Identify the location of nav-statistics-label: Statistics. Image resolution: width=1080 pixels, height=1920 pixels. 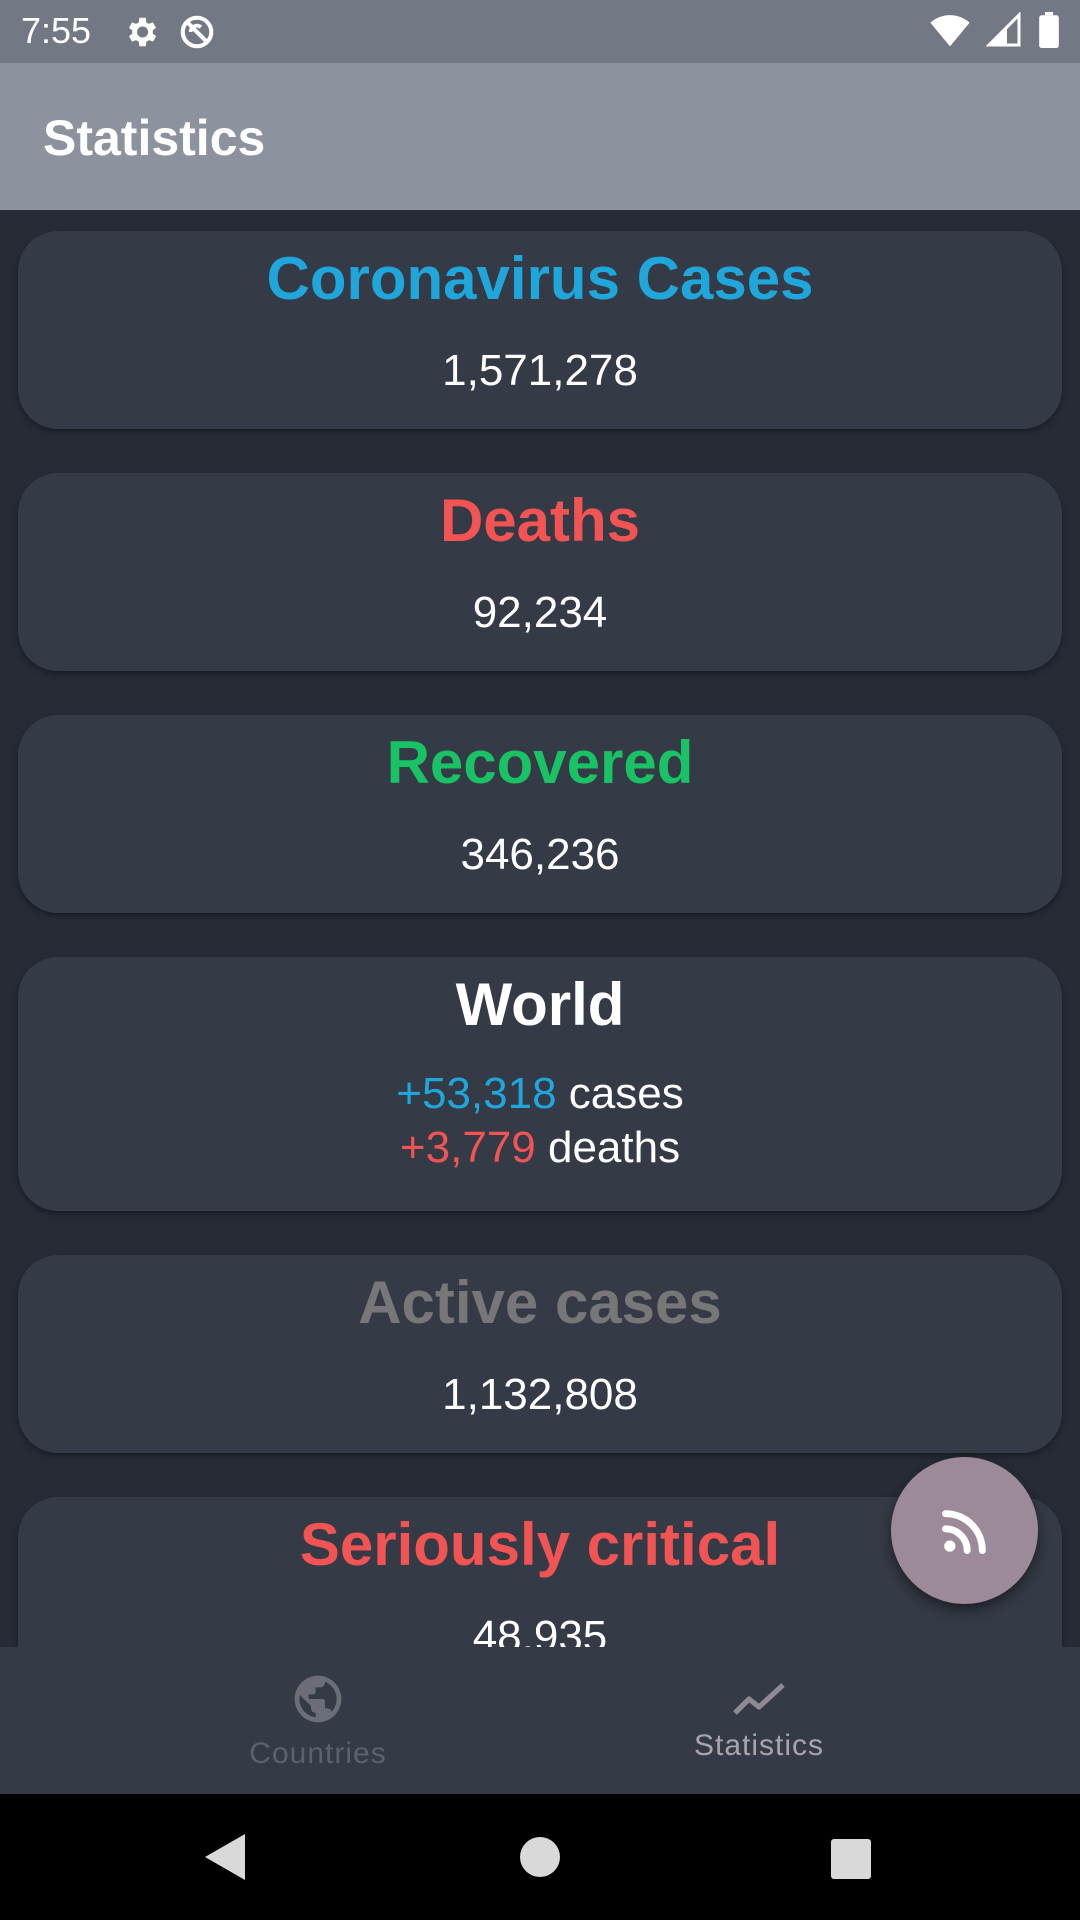
(759, 1745).